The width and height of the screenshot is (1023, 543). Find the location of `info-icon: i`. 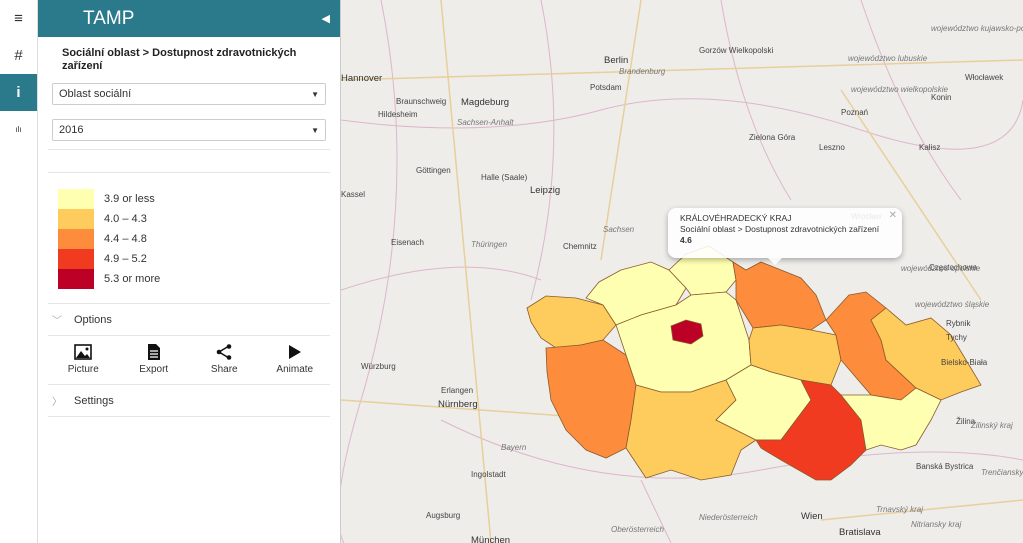

info-icon: i is located at coordinates (18, 92).